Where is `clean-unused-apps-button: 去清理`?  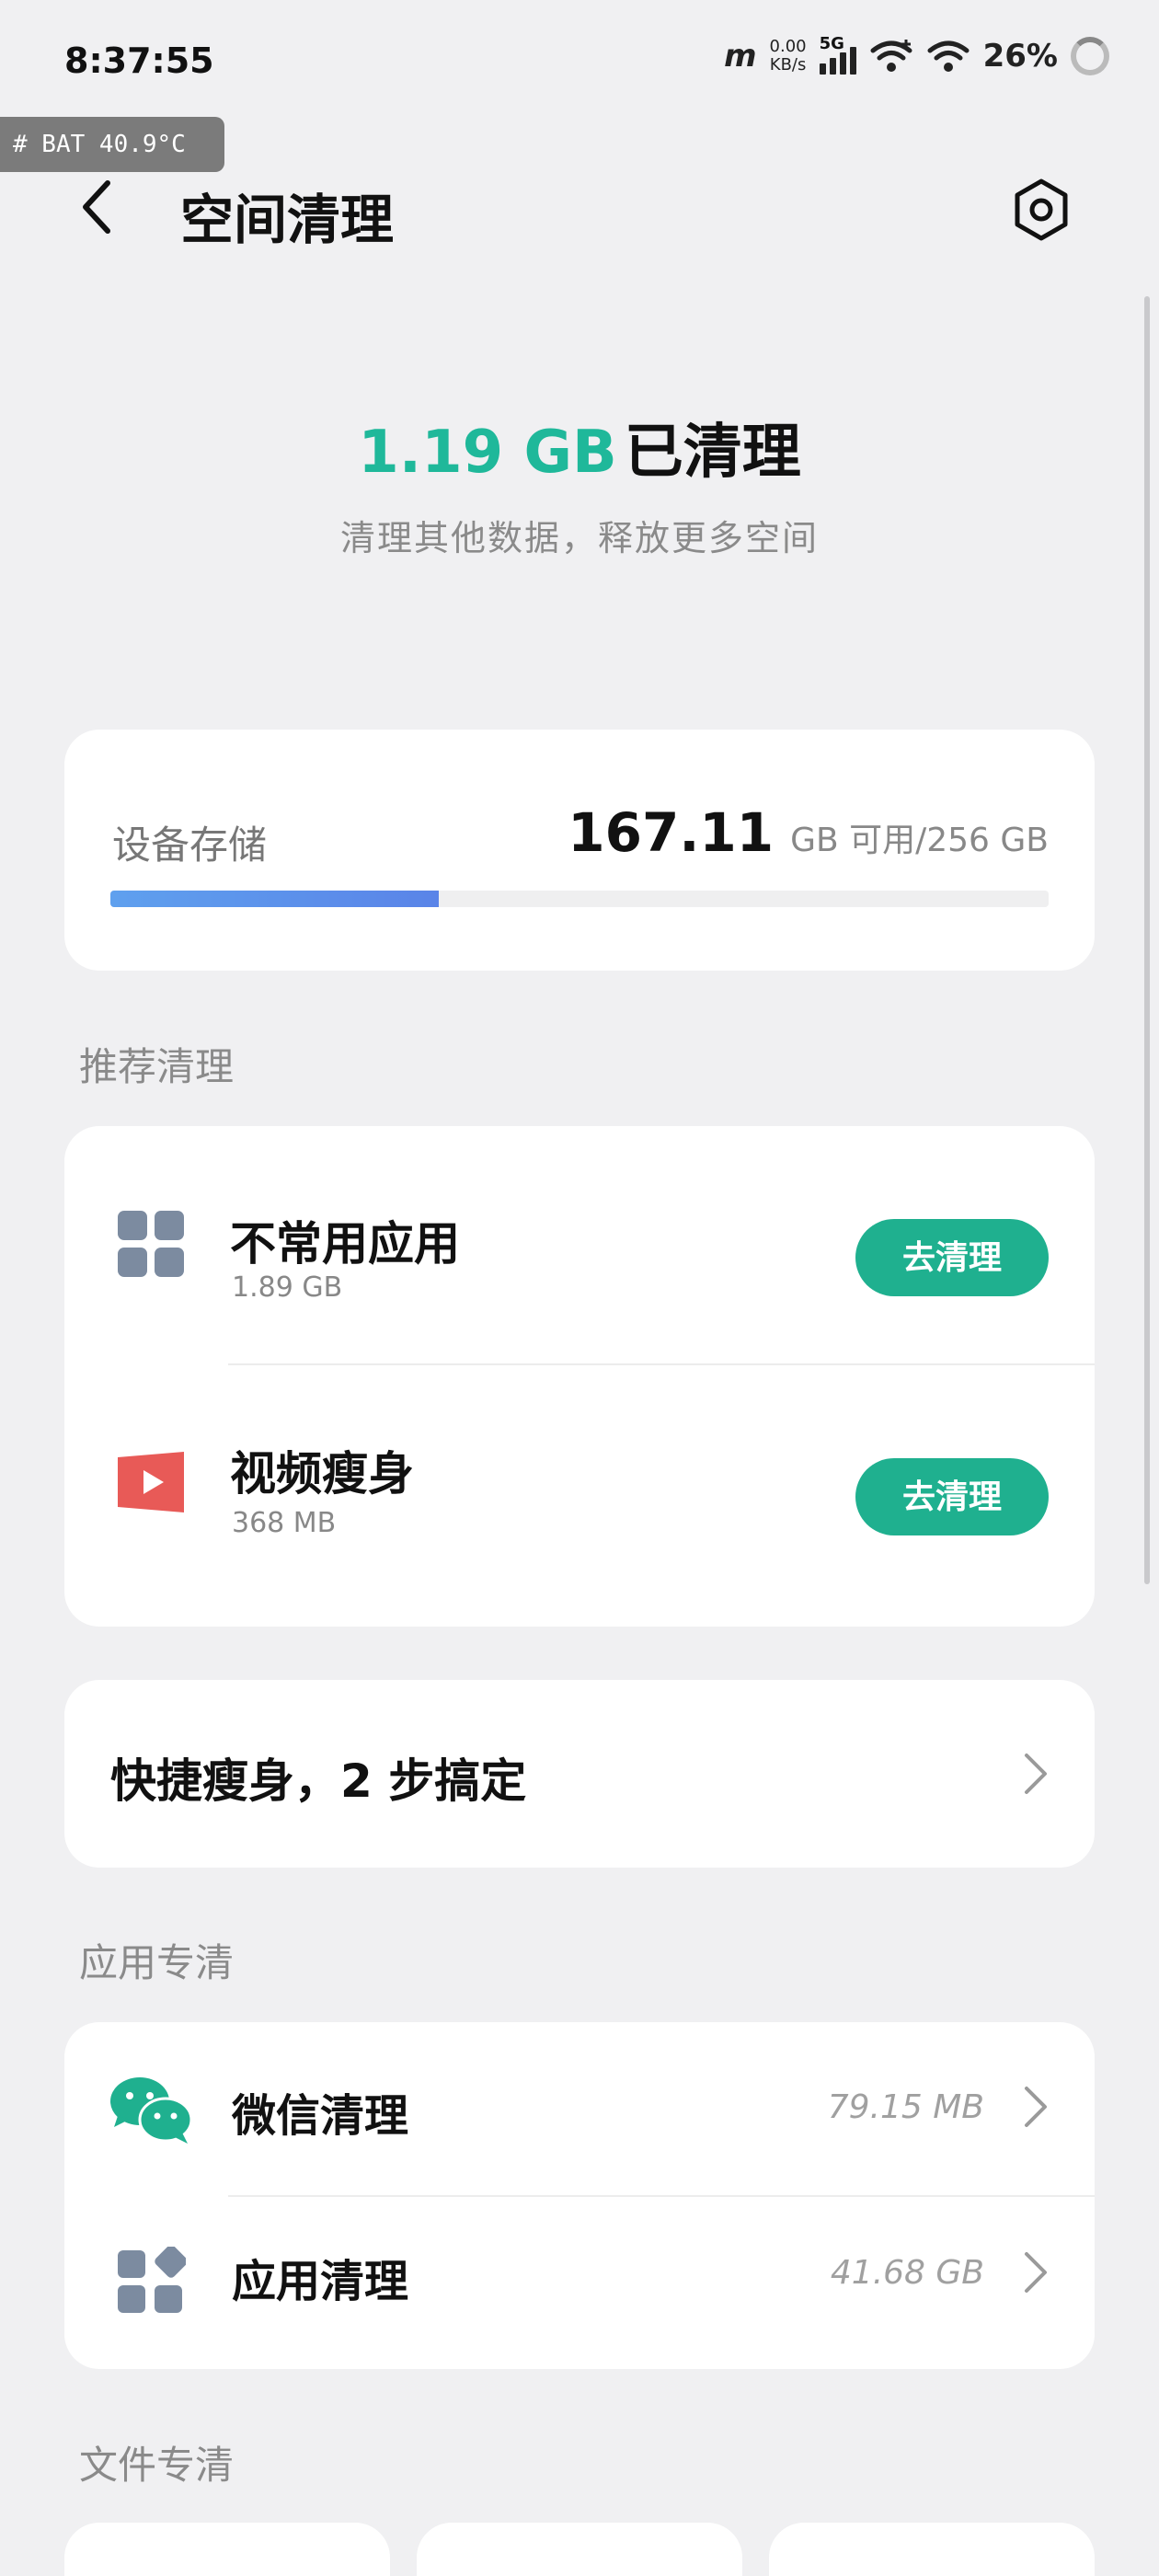
clean-unused-apps-button: 去清理 is located at coordinates (952, 1257).